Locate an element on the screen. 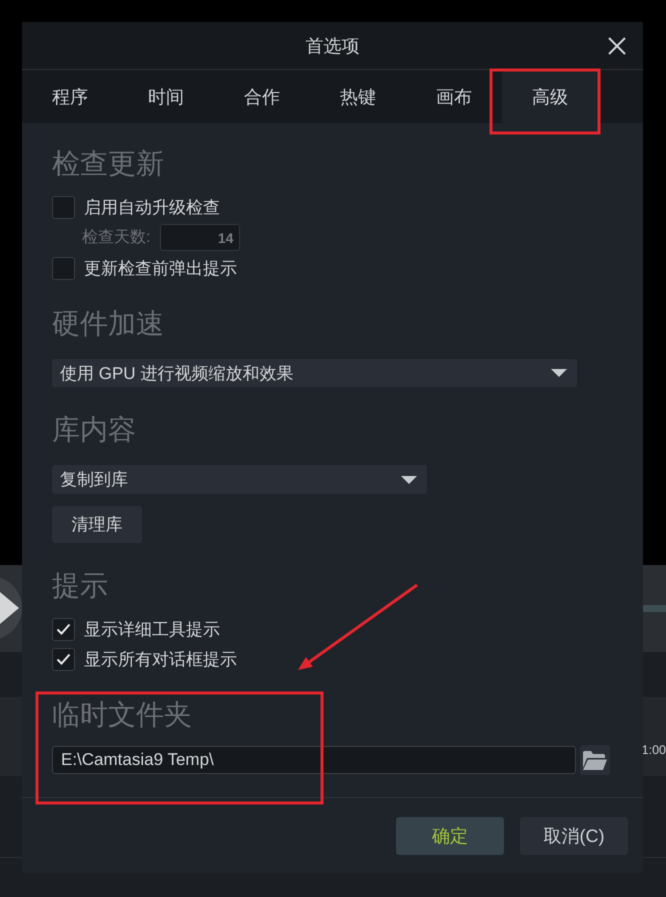 The image size is (666, 897). field-label: 检查天数: is located at coordinates (116, 238).